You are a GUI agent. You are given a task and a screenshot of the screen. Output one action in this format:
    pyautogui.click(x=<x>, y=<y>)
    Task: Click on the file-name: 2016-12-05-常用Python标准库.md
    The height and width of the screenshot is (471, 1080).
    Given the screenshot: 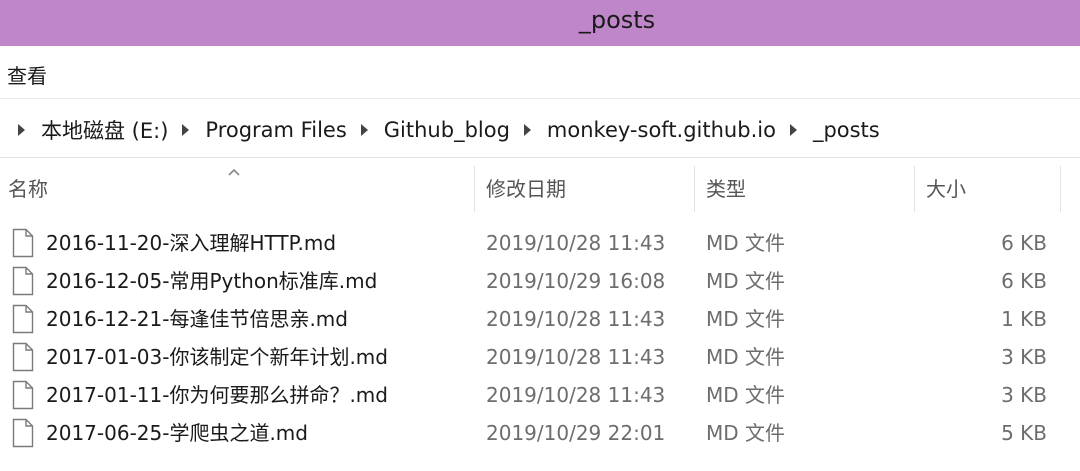 What is the action you would take?
    pyautogui.click(x=211, y=281)
    